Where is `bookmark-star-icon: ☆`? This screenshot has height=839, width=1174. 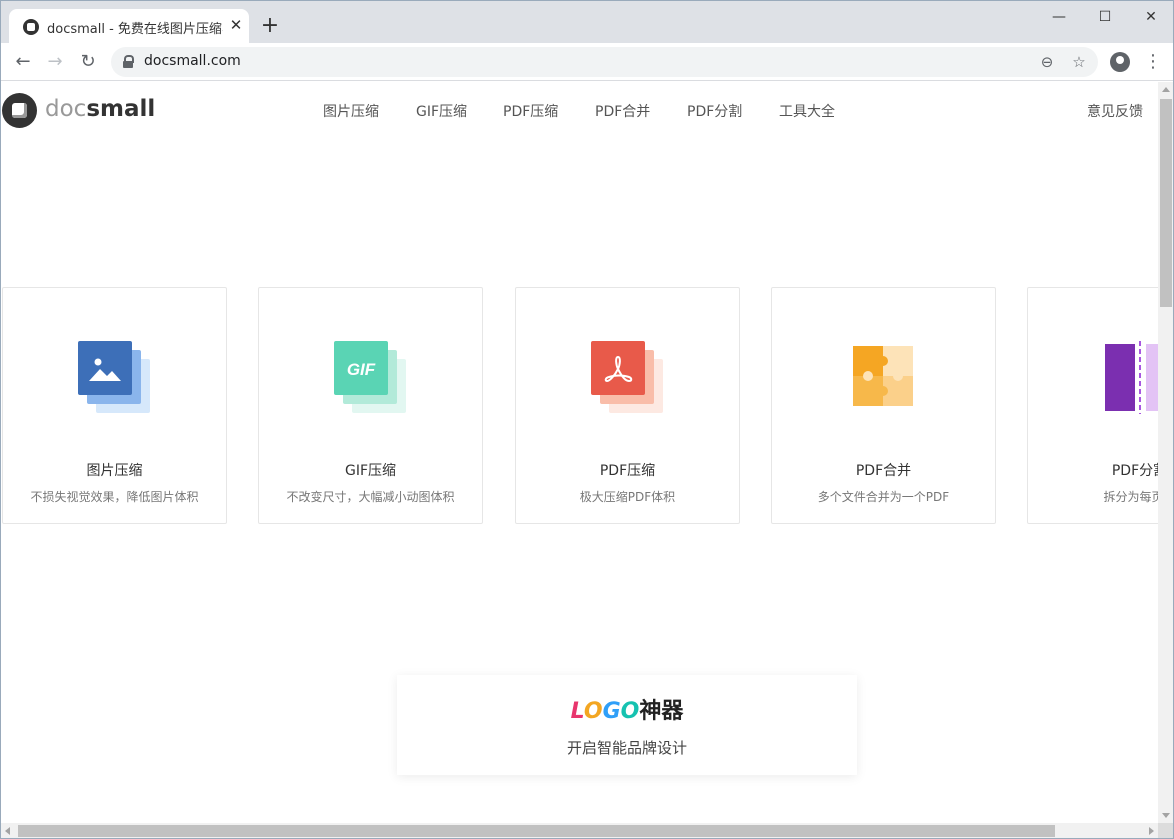 bookmark-star-icon: ☆ is located at coordinates (1079, 62).